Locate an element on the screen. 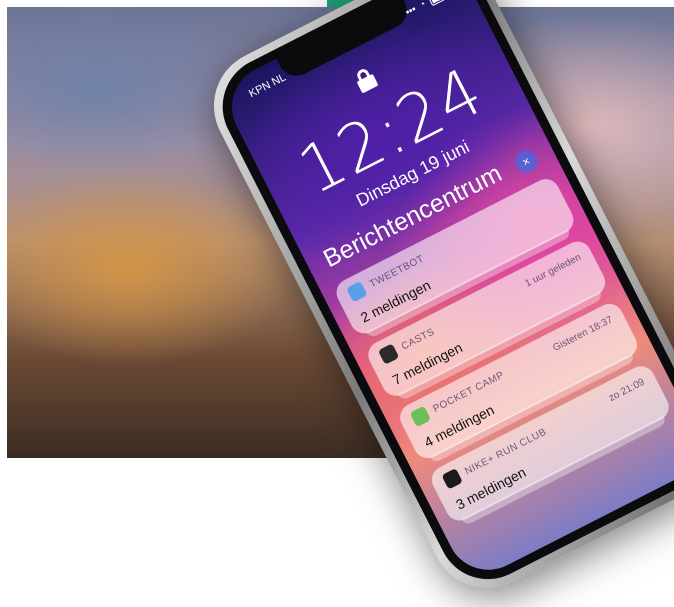  nike-run-club-icon is located at coordinates (452, 479).